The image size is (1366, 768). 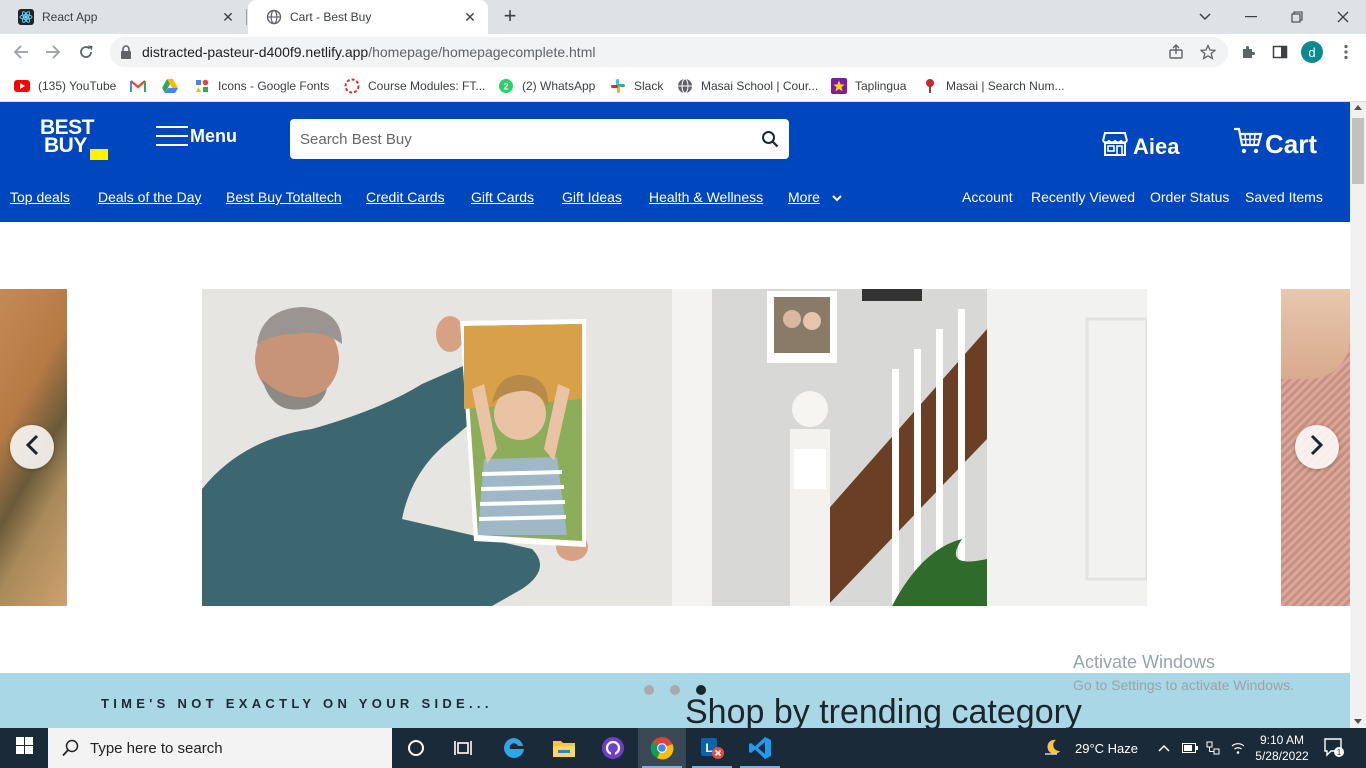 I want to click on bookmark-taplingua: Taplingua, so click(x=868, y=86).